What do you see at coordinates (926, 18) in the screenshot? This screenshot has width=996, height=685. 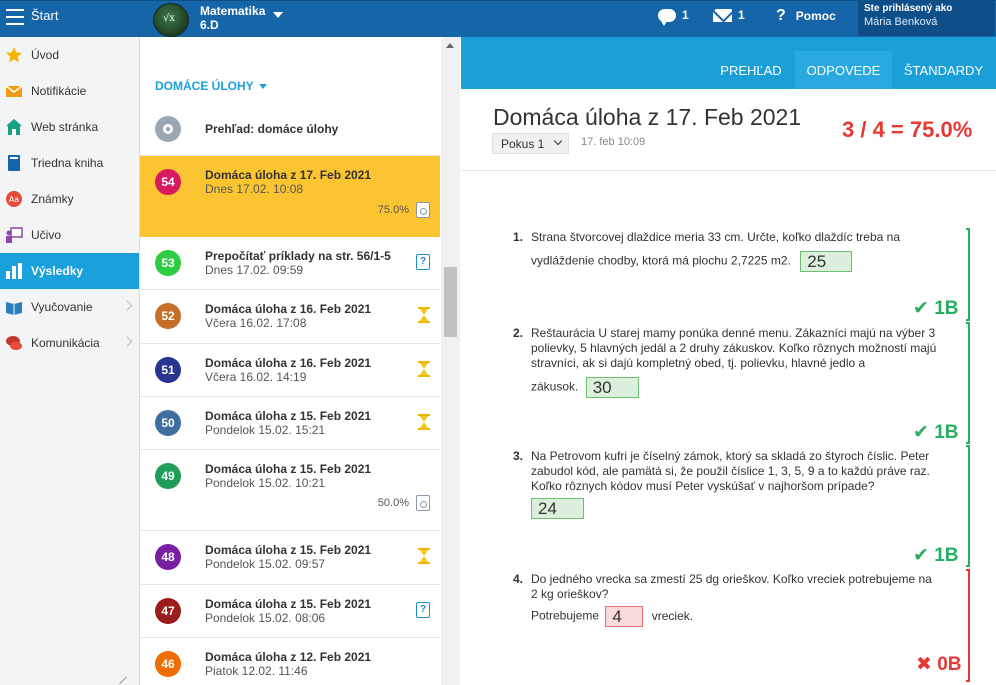 I see `user-account: Ste prihlásený ako Mária Benková` at bounding box center [926, 18].